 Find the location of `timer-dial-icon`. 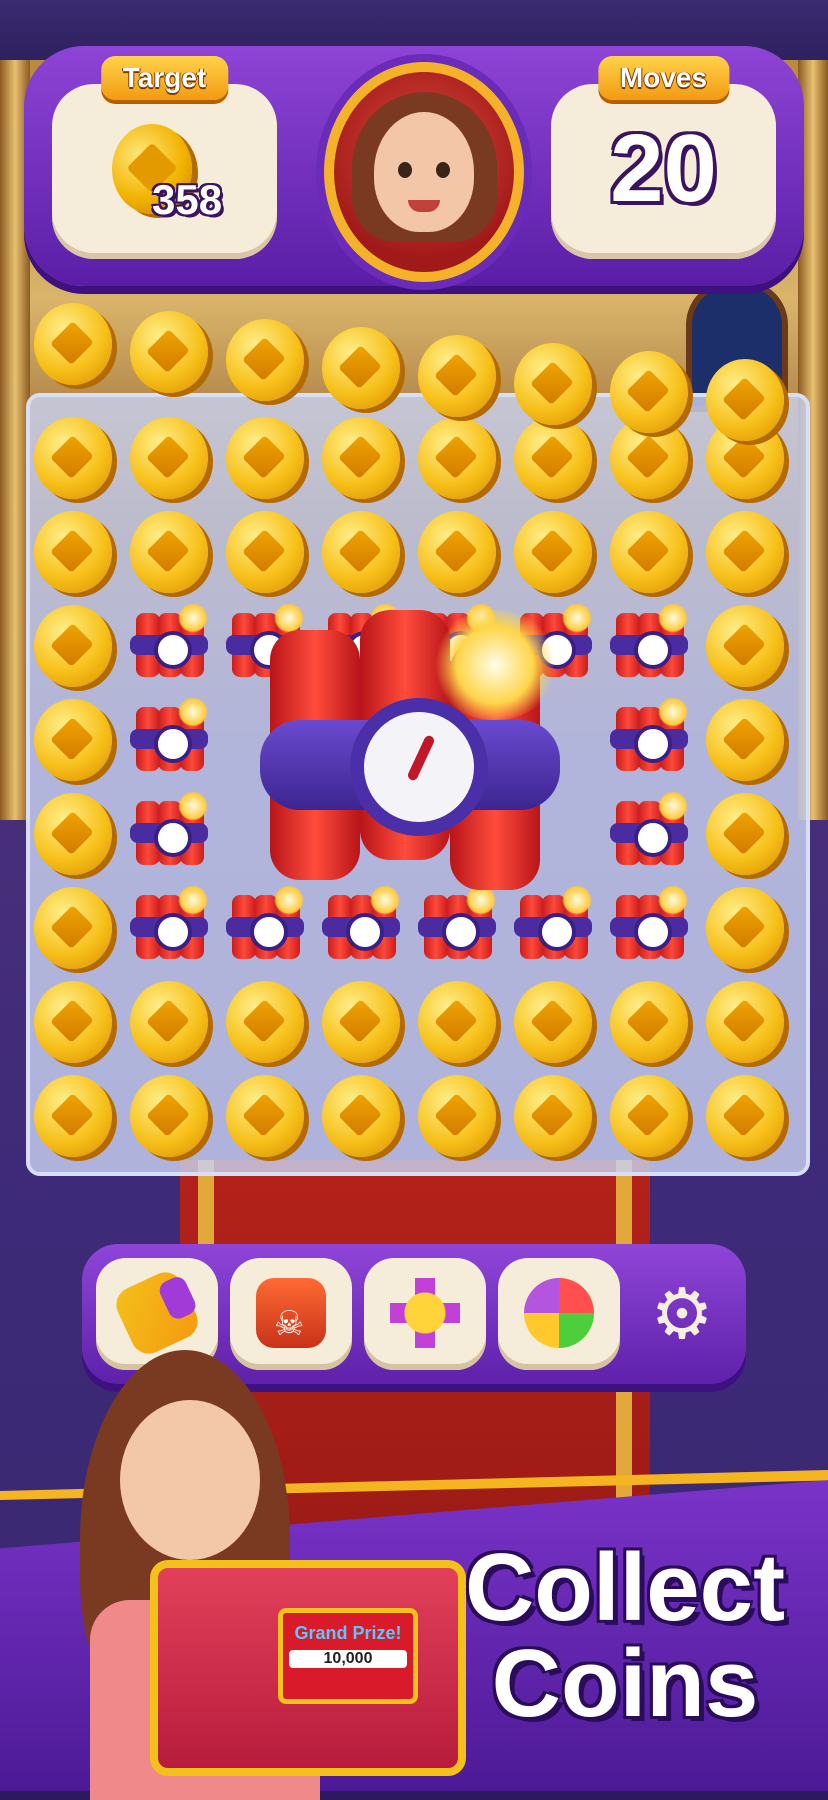

timer-dial-icon is located at coordinates (419, 767).